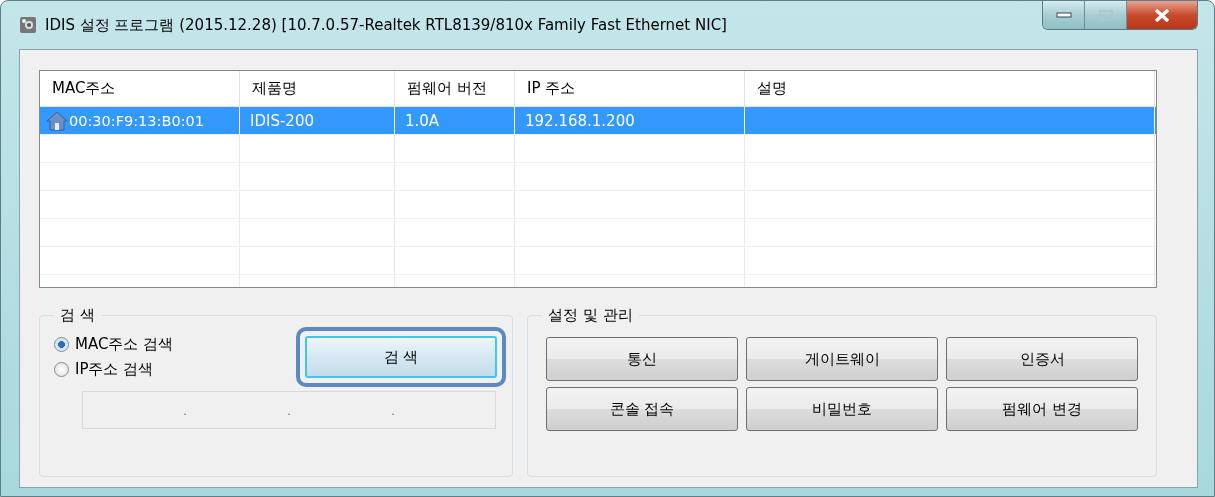  I want to click on table-cell: 1.0A, so click(422, 120).